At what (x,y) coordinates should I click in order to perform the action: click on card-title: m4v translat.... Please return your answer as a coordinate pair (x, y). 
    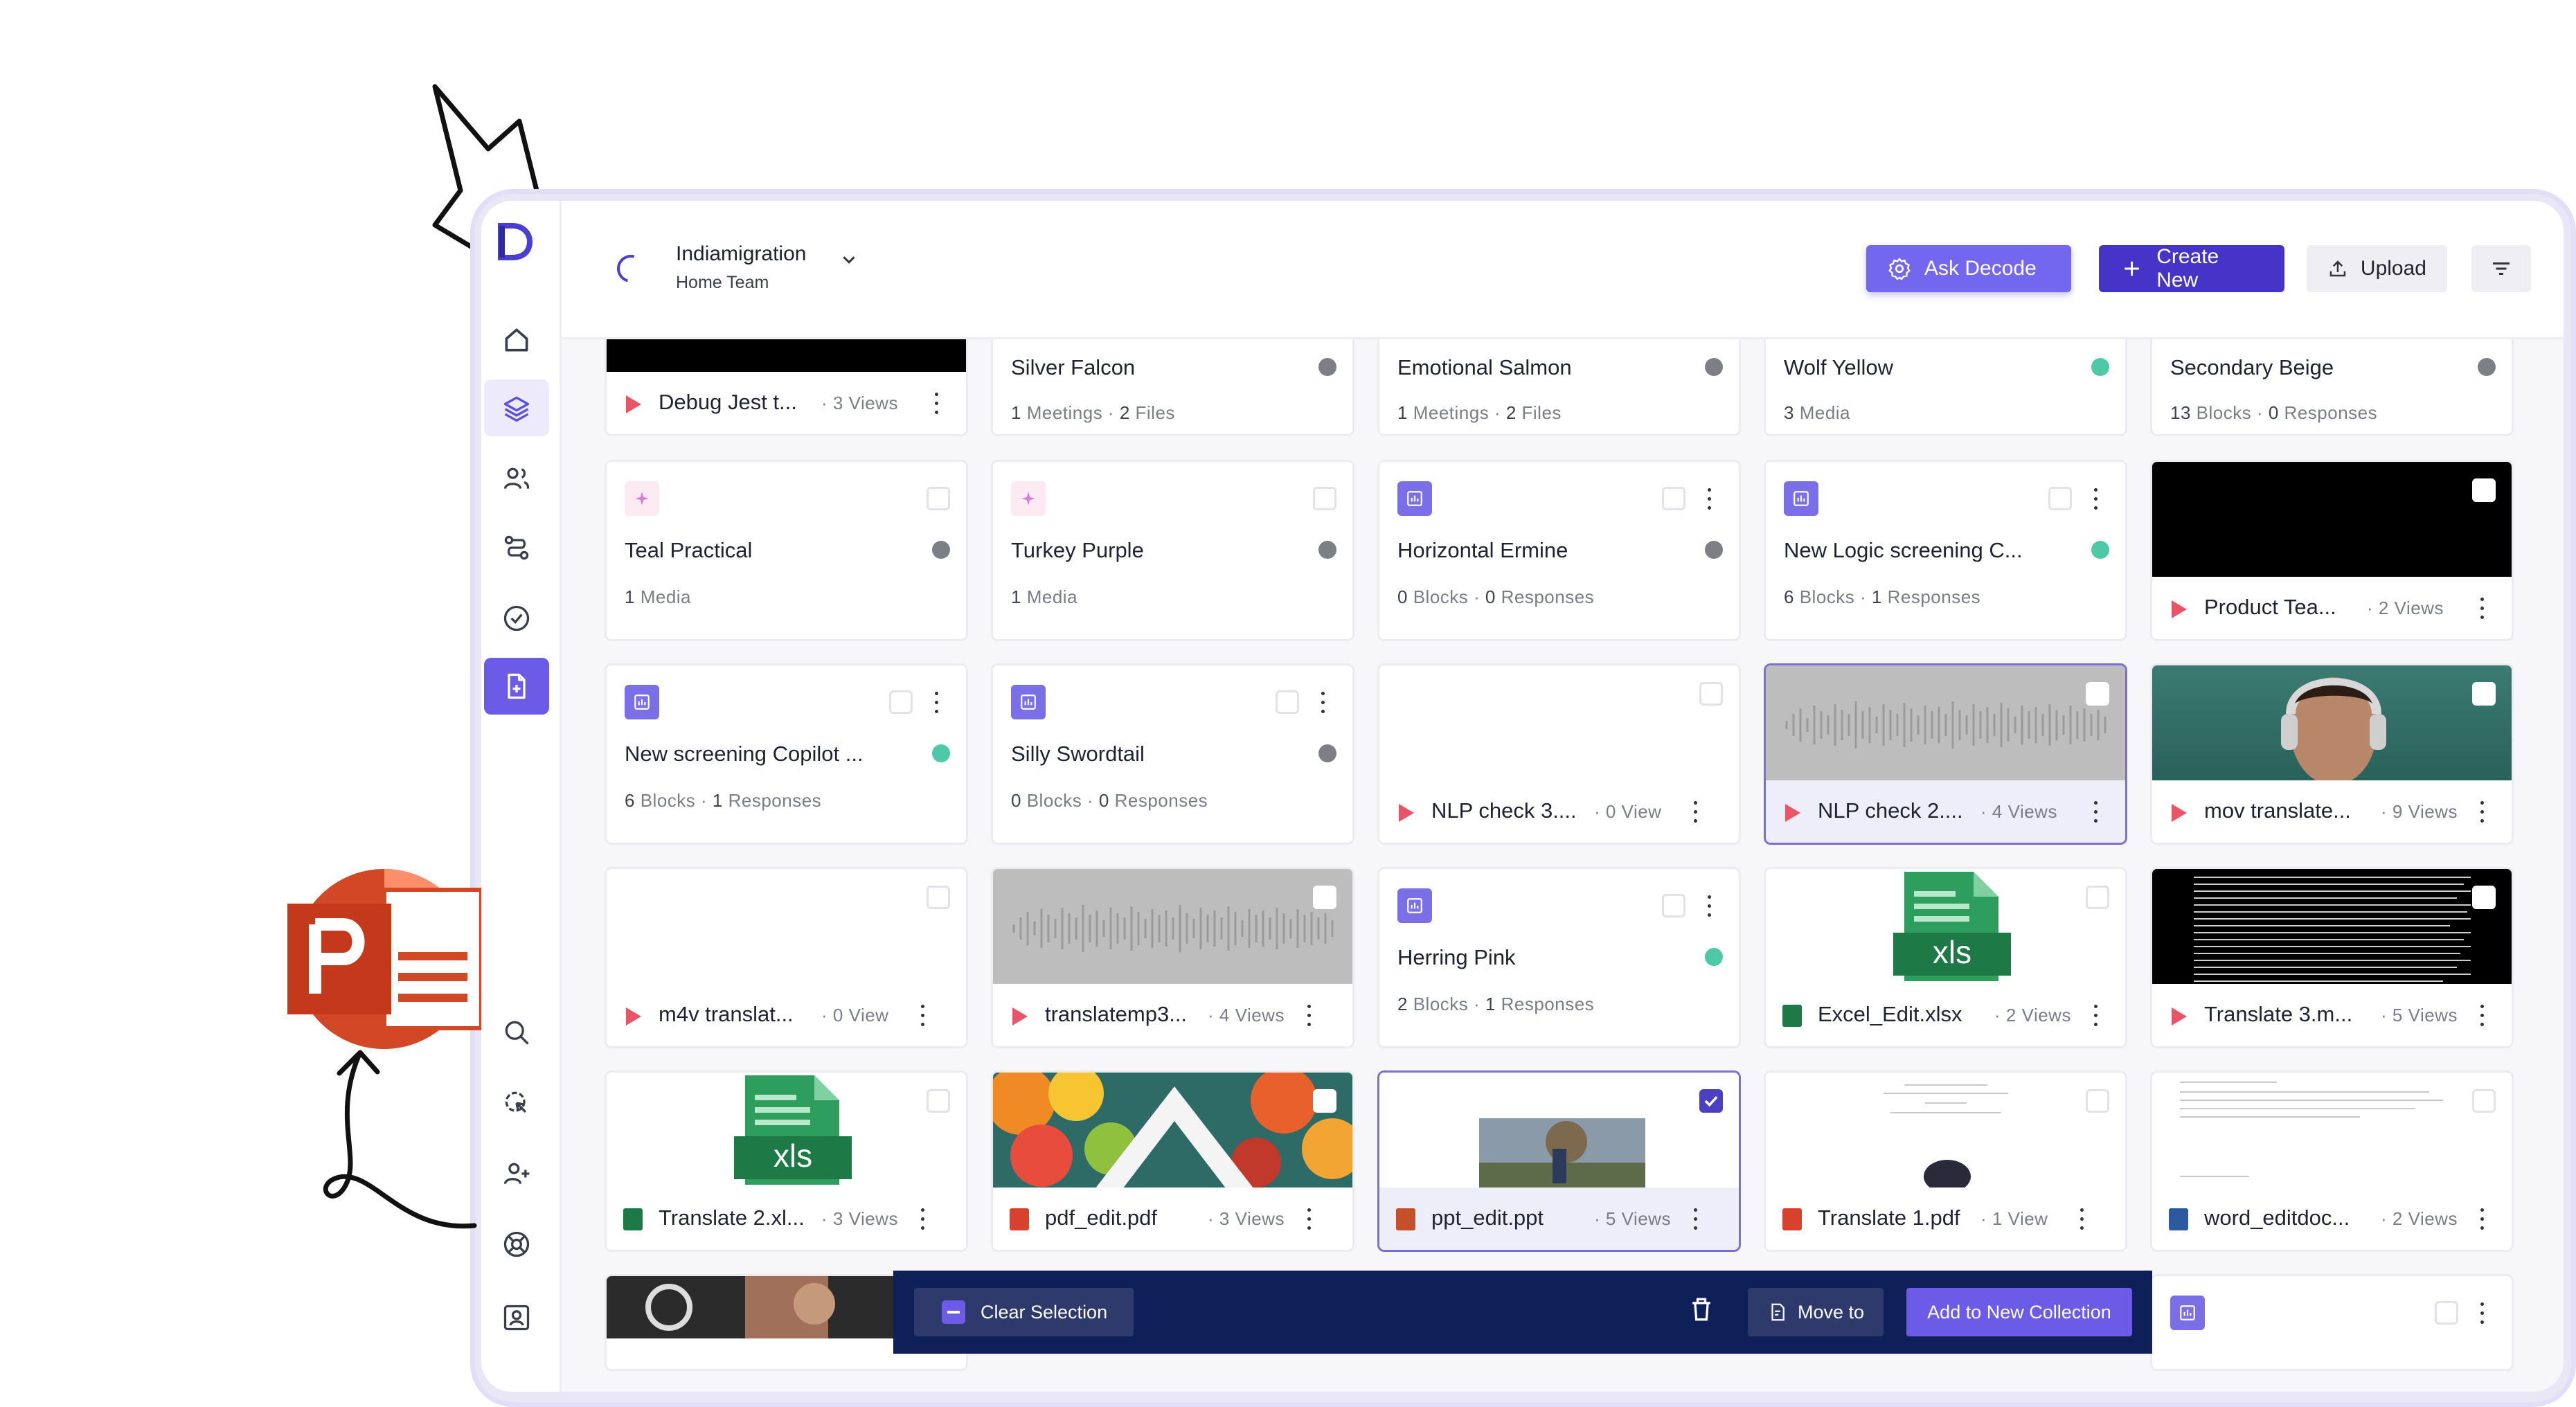
    Looking at the image, I should click on (727, 1014).